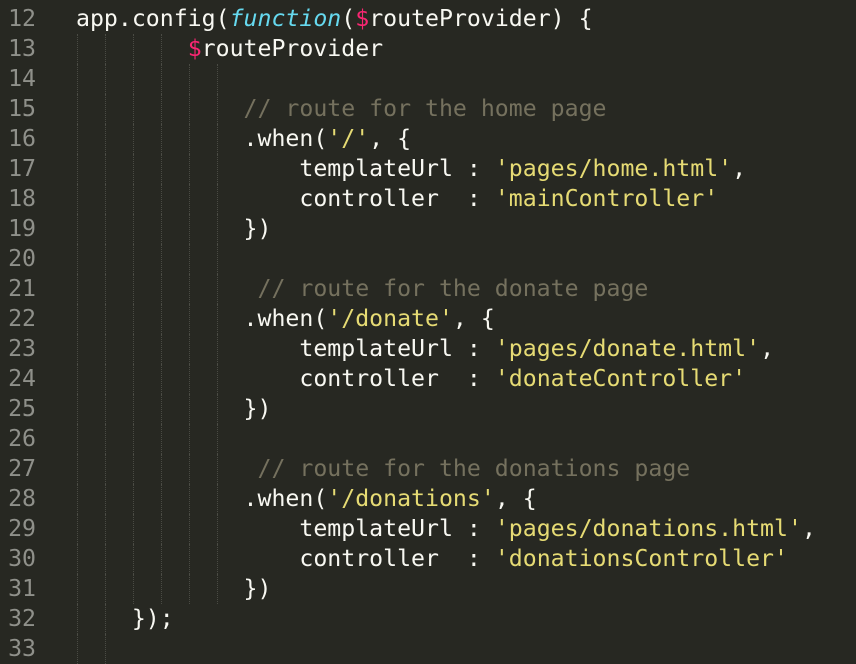 Image resolution: width=856 pixels, height=664 pixels. I want to click on code-line: 14, so click(428, 79).